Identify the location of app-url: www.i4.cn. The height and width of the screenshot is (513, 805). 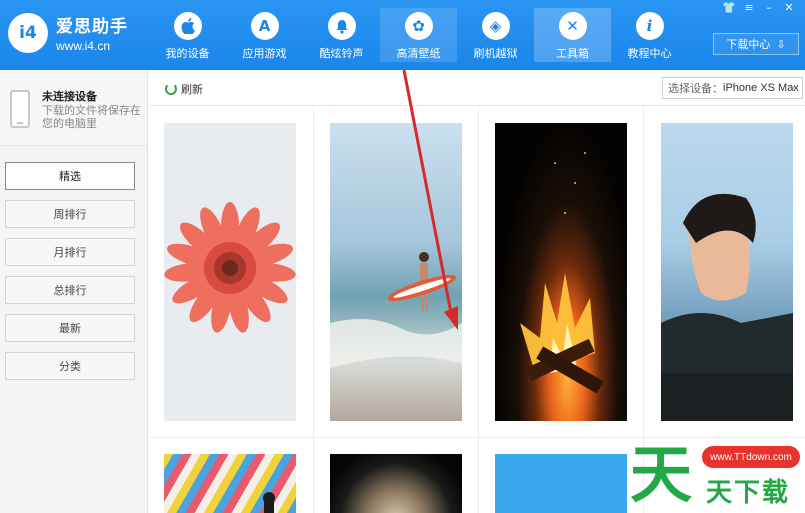
(83, 46).